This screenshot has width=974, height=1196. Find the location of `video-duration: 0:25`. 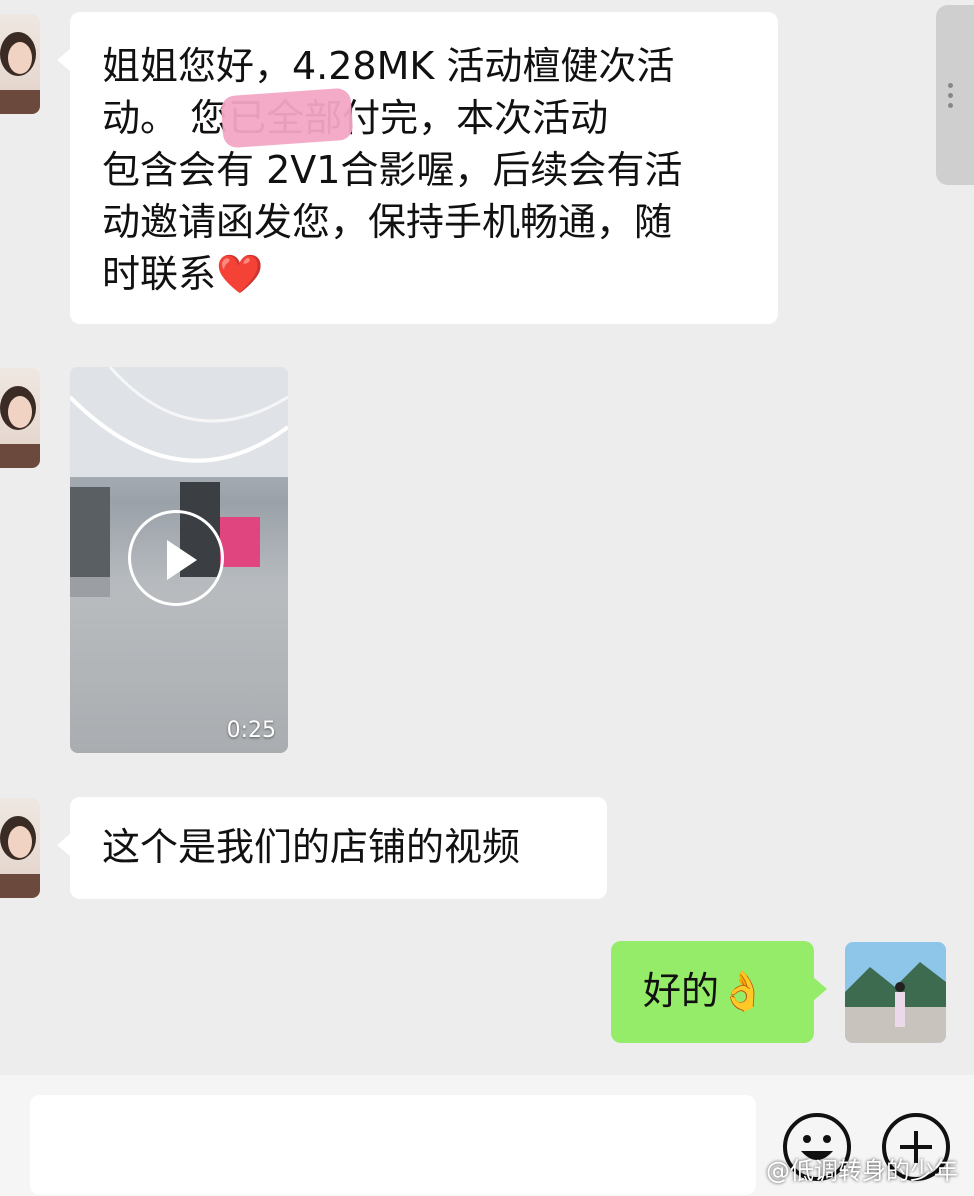

video-duration: 0:25 is located at coordinates (251, 730).